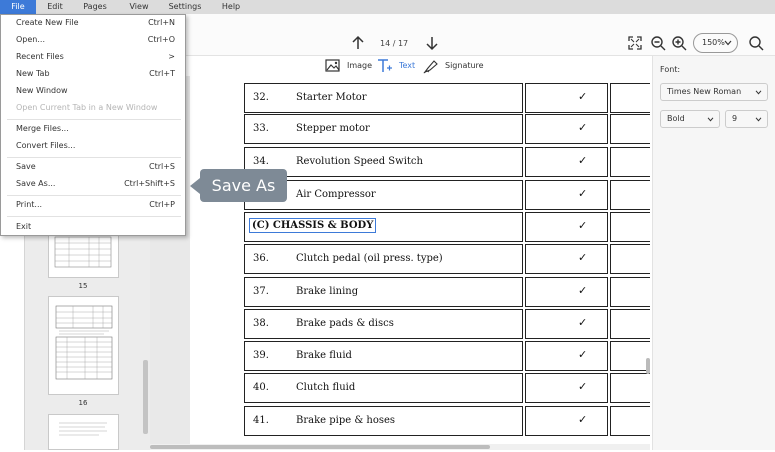  What do you see at coordinates (26, 167) in the screenshot?
I see `menu-item-save: Save` at bounding box center [26, 167].